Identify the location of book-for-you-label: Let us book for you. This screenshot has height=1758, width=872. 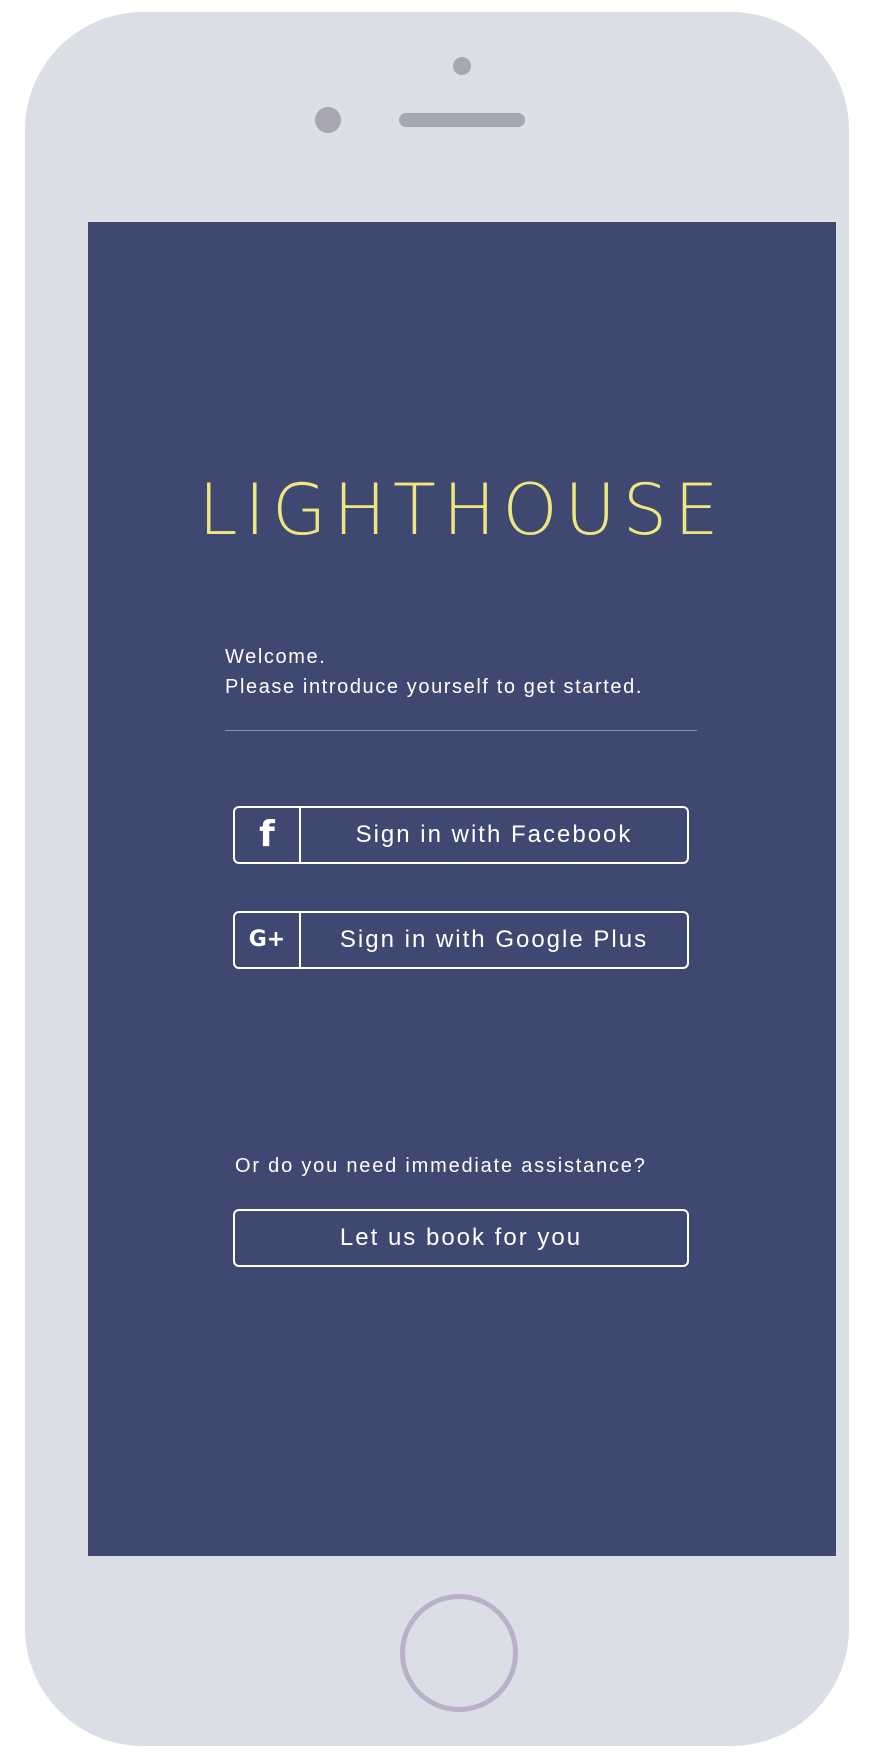
(461, 1237).